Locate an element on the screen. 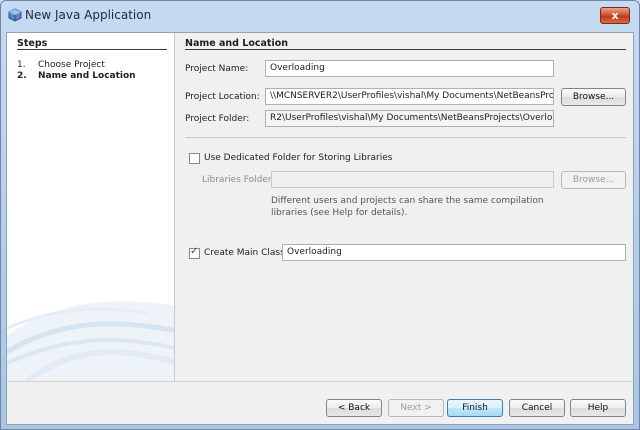  dedicated-folder-checkbox is located at coordinates (194, 158).